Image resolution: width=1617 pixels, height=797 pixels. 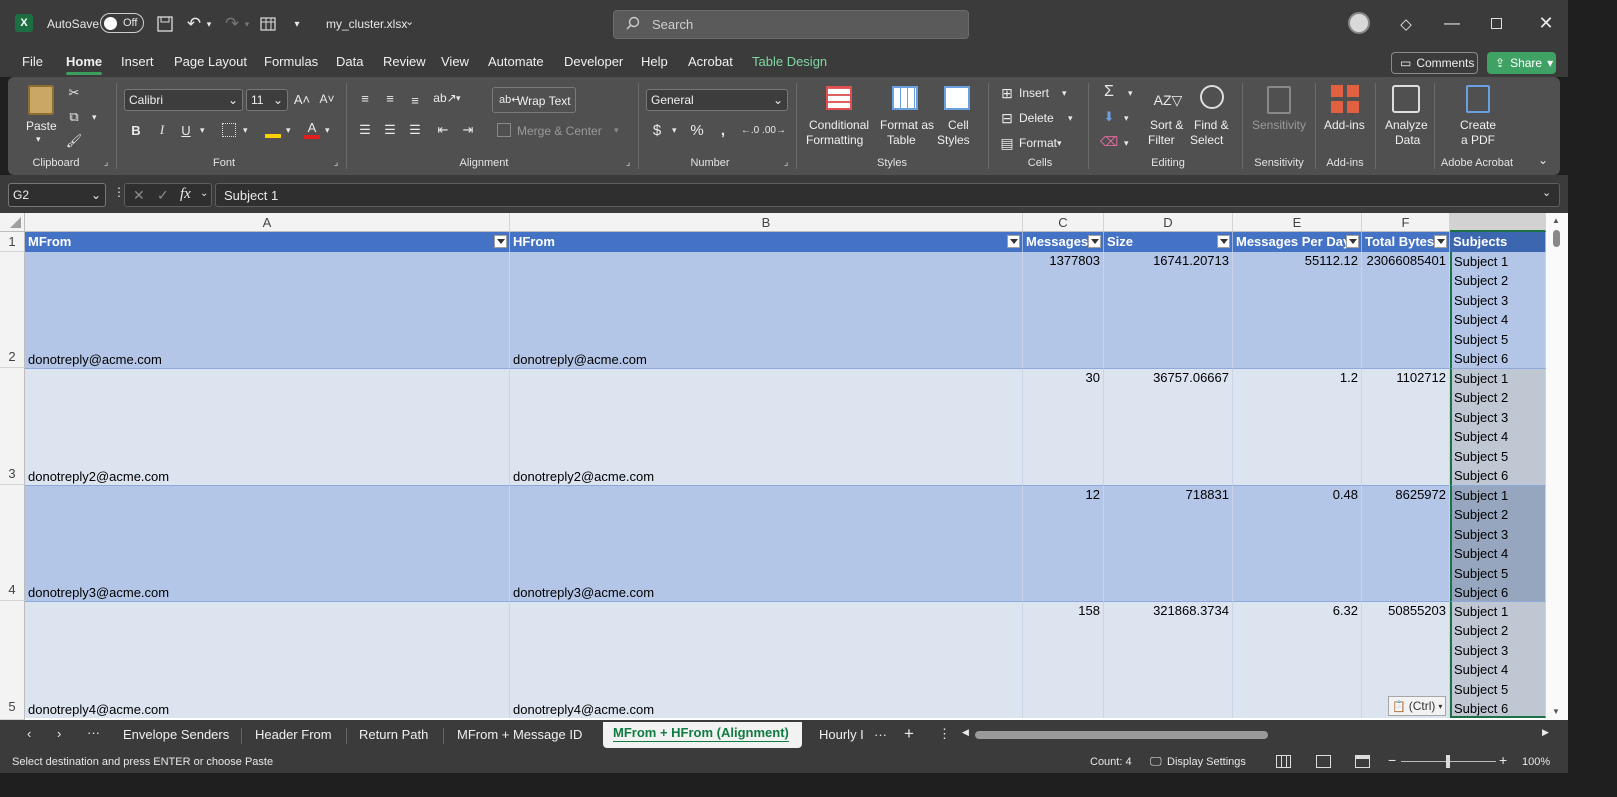 What do you see at coordinates (1498, 222) in the screenshot?
I see `column-header-g` at bounding box center [1498, 222].